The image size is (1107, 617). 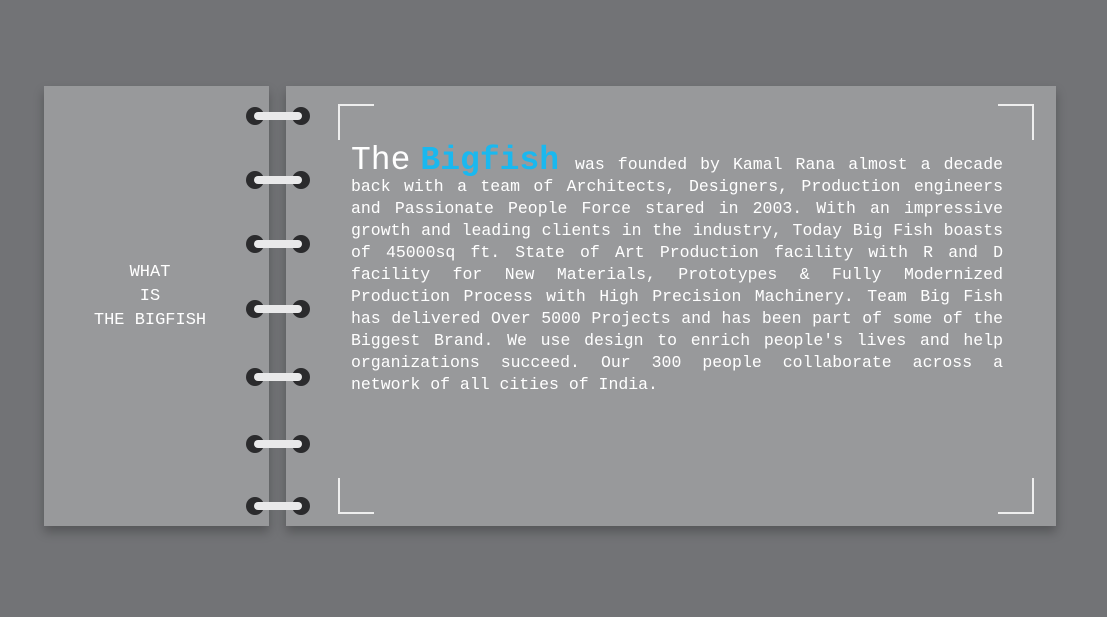 I want to click on side-title: WHAT IS THE BIGFISH, so click(x=150, y=297).